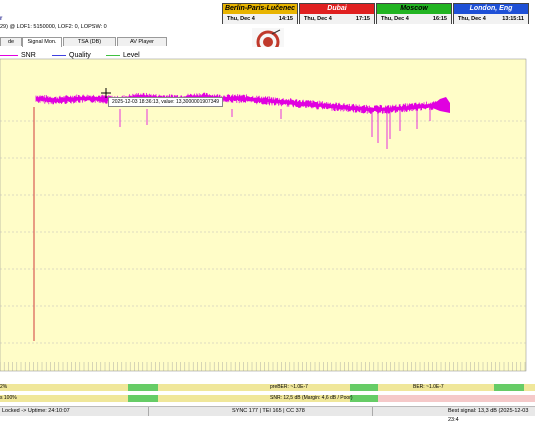  I want to click on tab-bar: de Signal Mon. TSA (DB) AV Player, so click(111, 42).